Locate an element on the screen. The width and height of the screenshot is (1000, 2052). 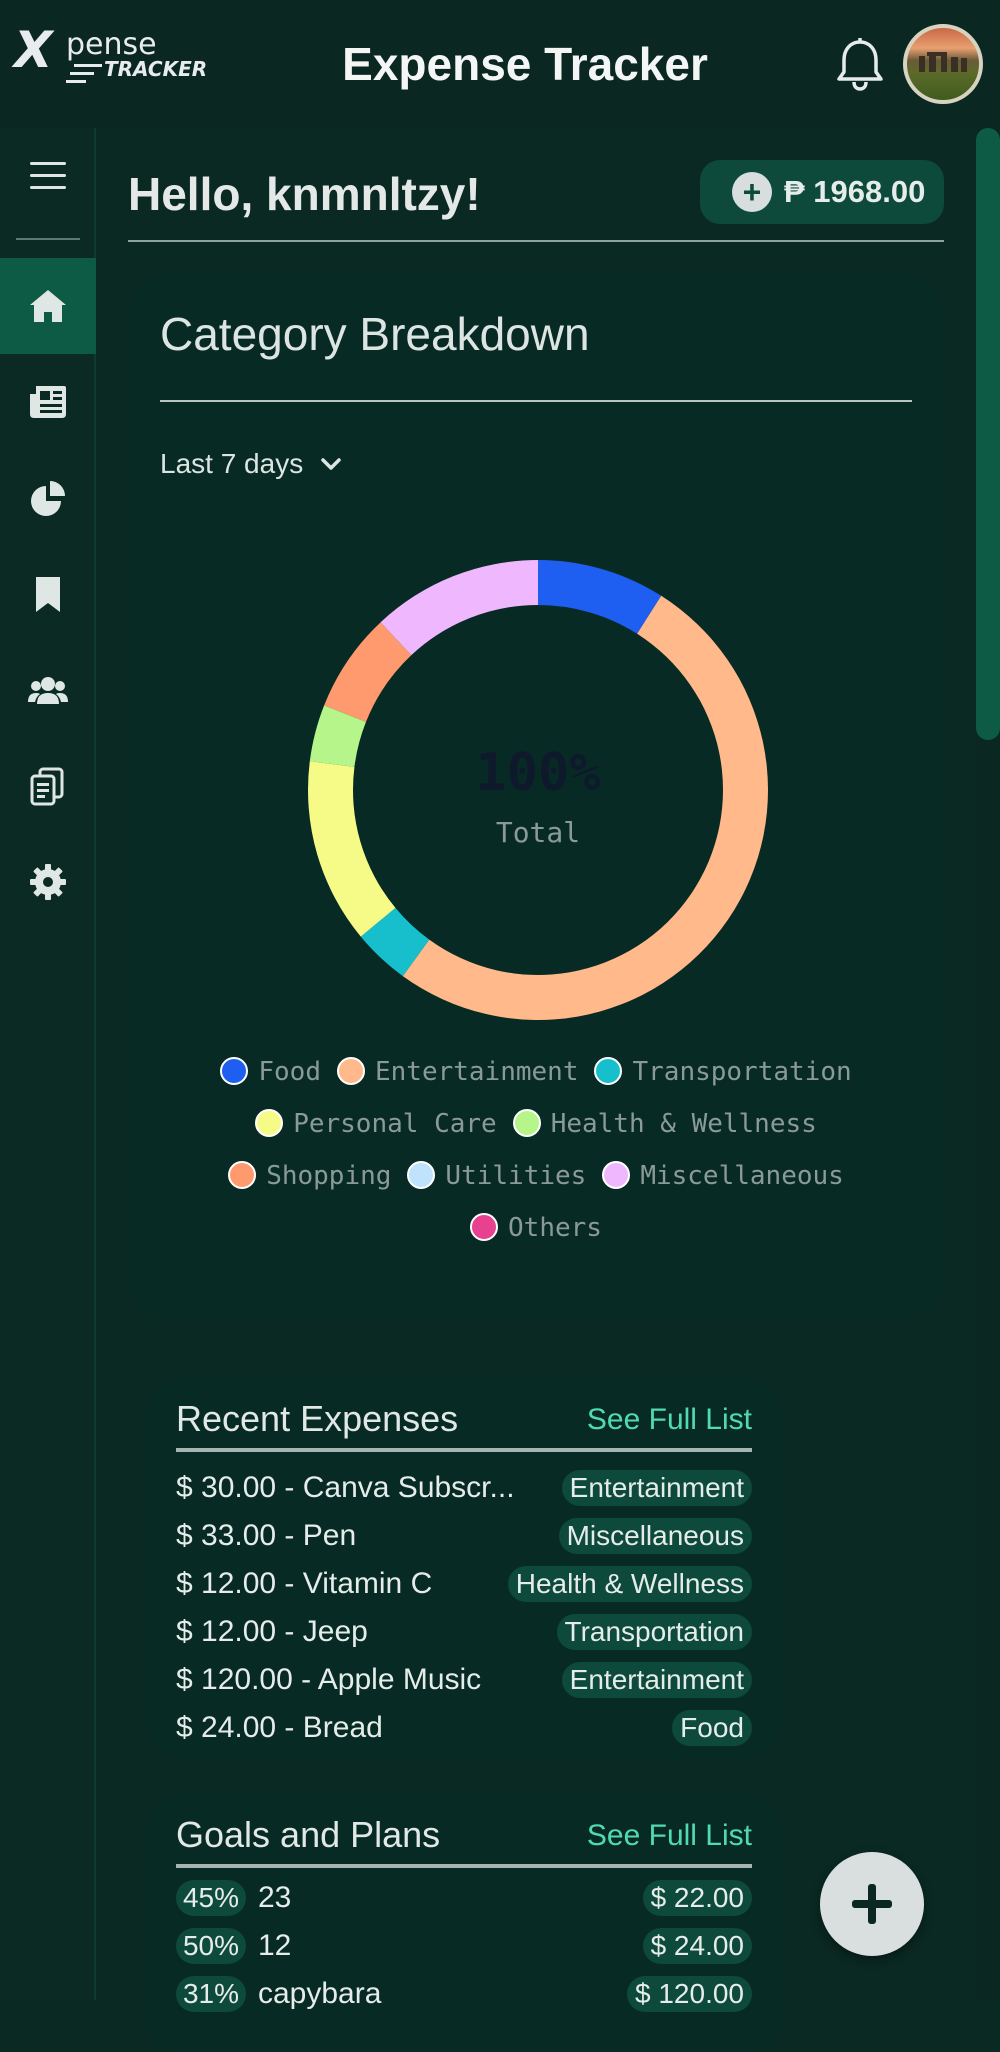
app-logo: X pense TRACKER is located at coordinates (110, 53).